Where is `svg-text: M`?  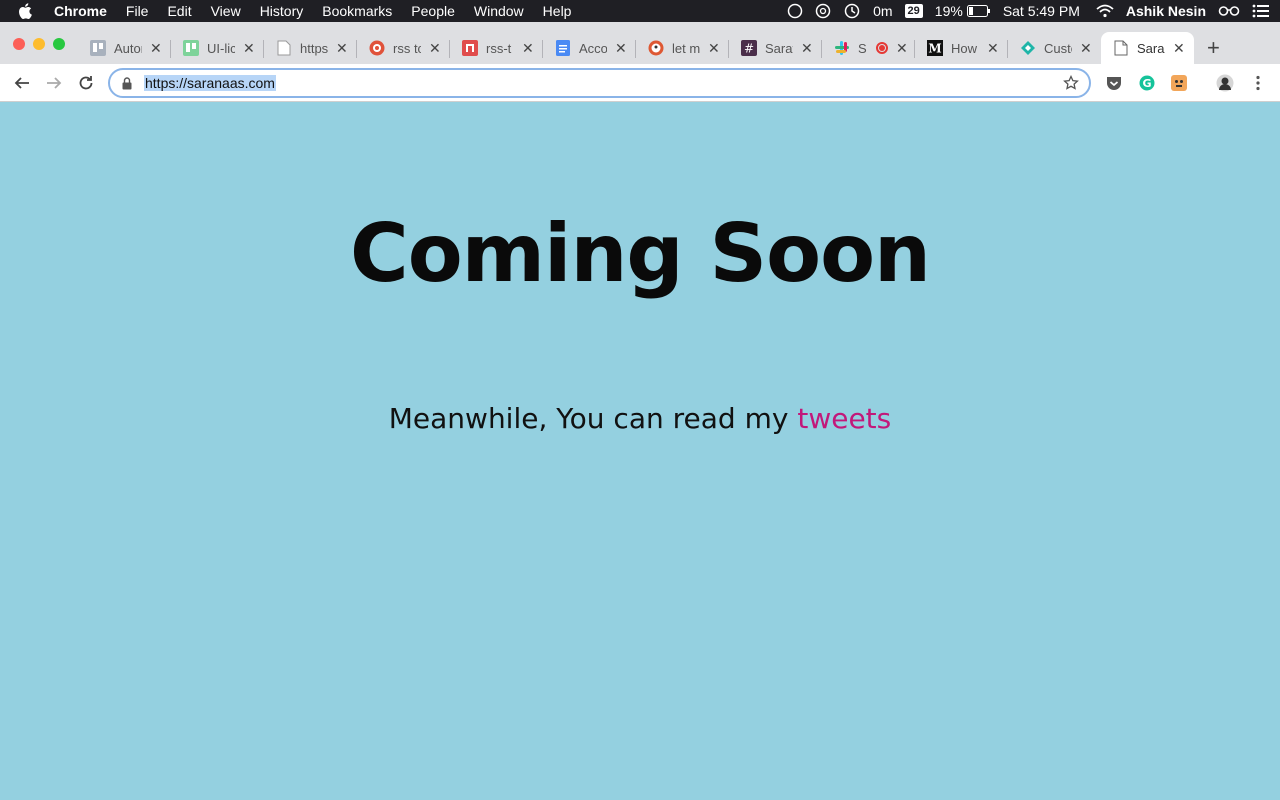 svg-text: M is located at coordinates (934, 49).